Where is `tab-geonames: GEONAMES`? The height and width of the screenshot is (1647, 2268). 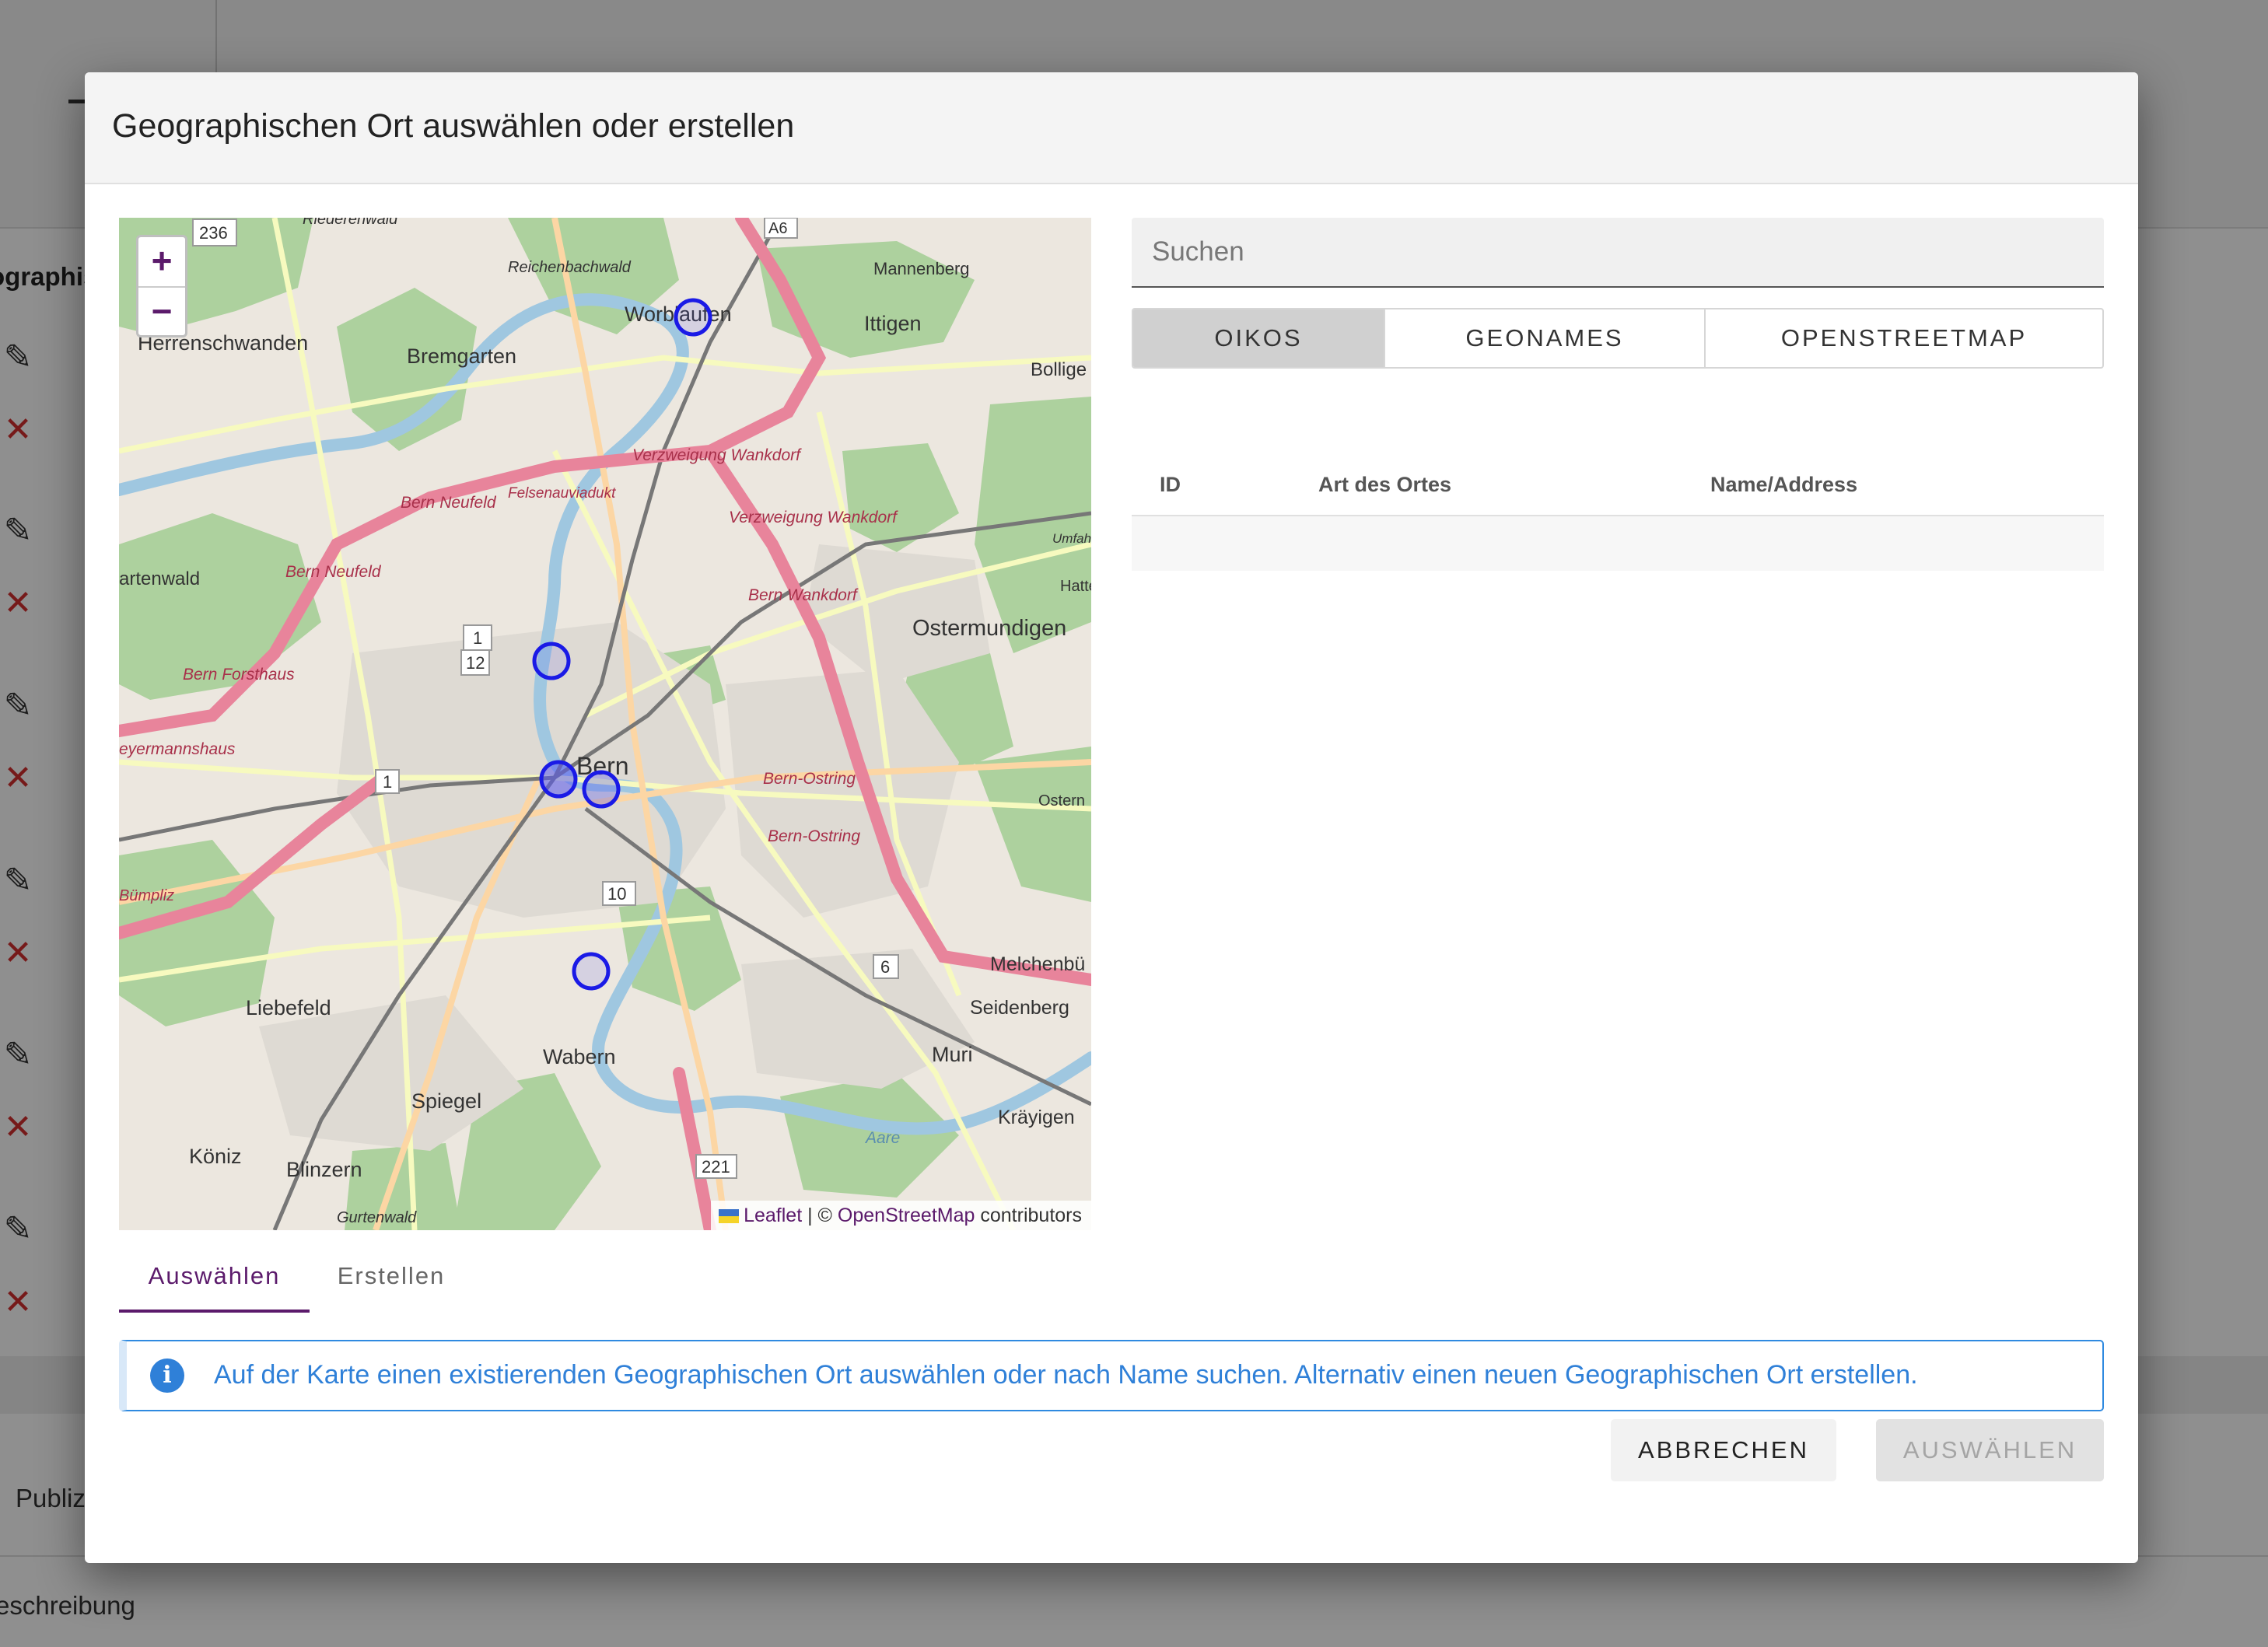
tab-geonames: GEONAMES is located at coordinates (1545, 338).